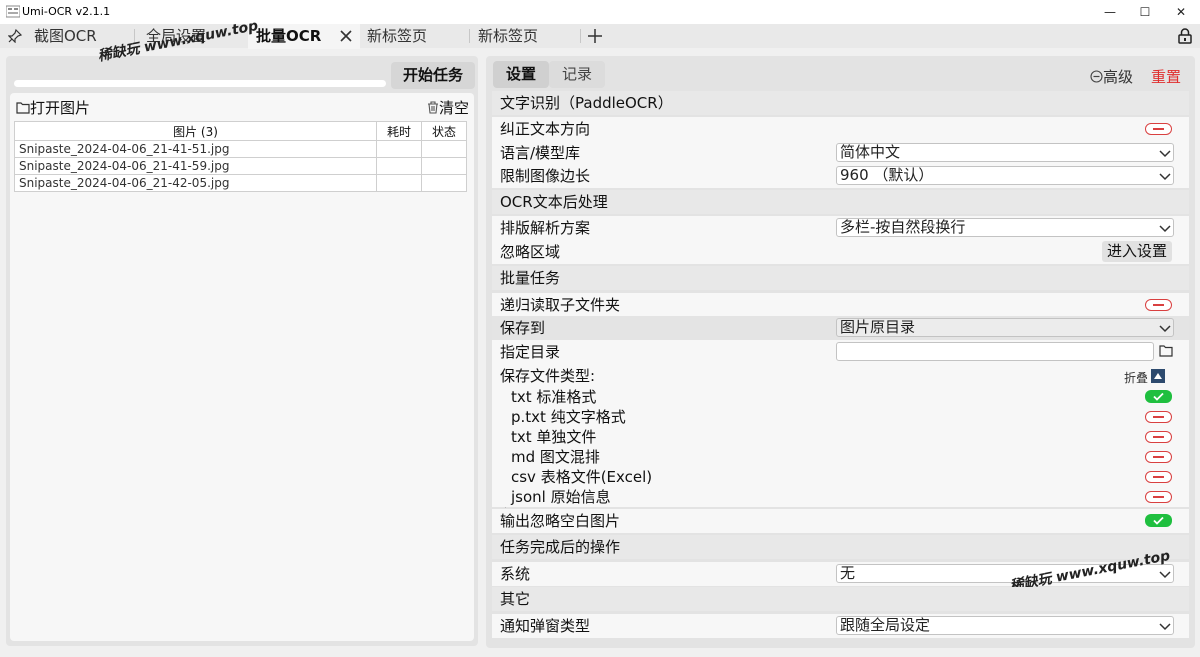 The image size is (1200, 657). I want to click on progress-bar, so click(200, 83).